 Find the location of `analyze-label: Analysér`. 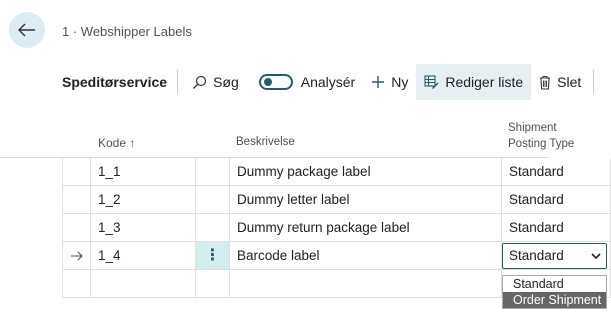

analyze-label: Analysér is located at coordinates (328, 82).